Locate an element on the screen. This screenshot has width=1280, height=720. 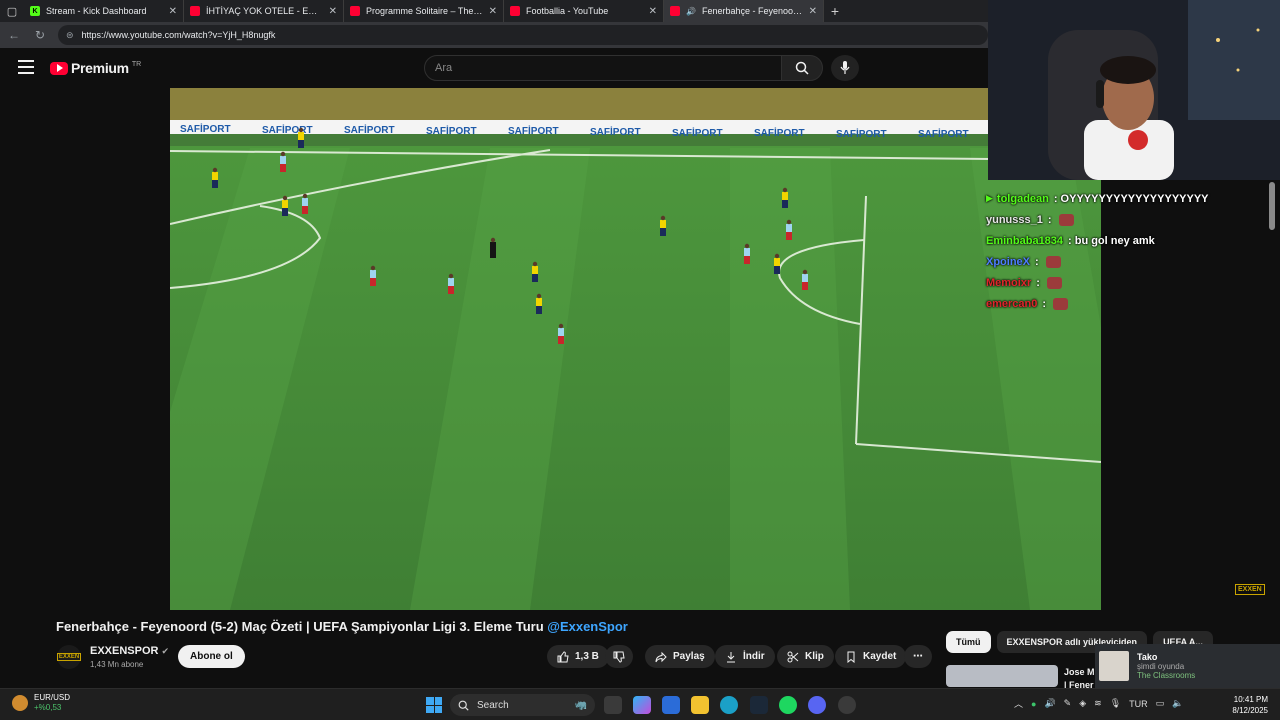
search-button is located at coordinates (802, 68).